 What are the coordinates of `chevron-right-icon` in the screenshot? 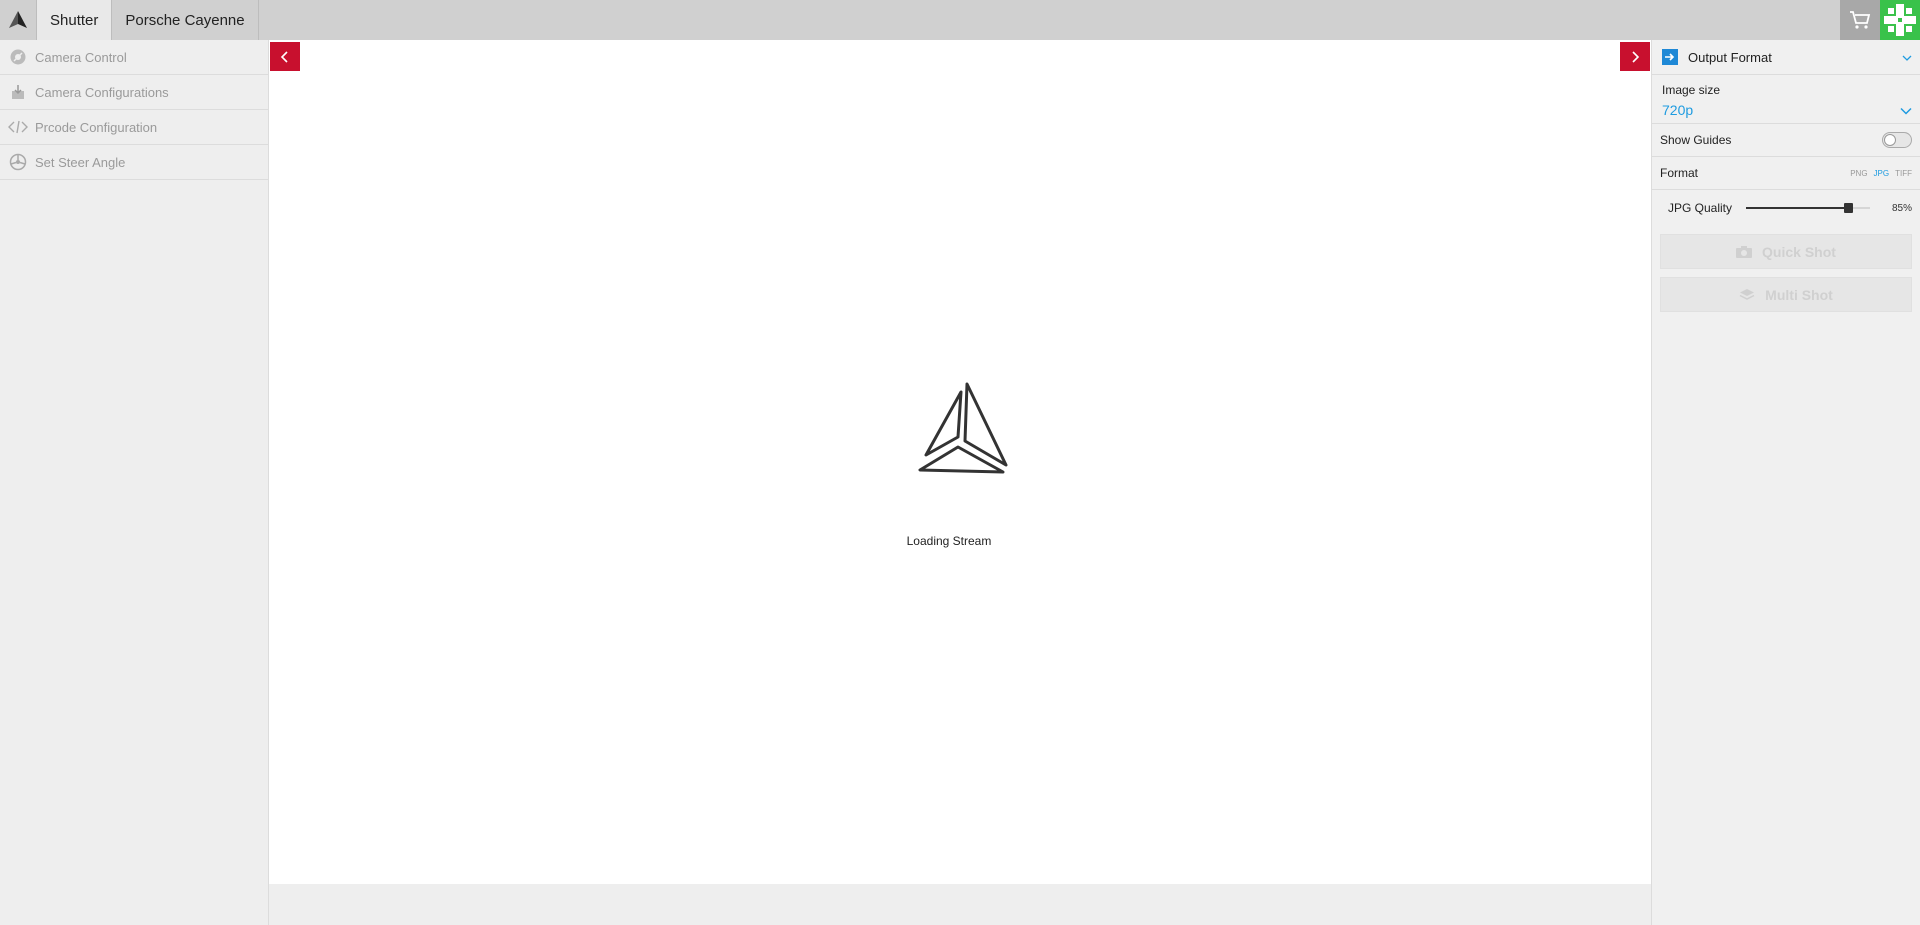 It's located at (1635, 56).